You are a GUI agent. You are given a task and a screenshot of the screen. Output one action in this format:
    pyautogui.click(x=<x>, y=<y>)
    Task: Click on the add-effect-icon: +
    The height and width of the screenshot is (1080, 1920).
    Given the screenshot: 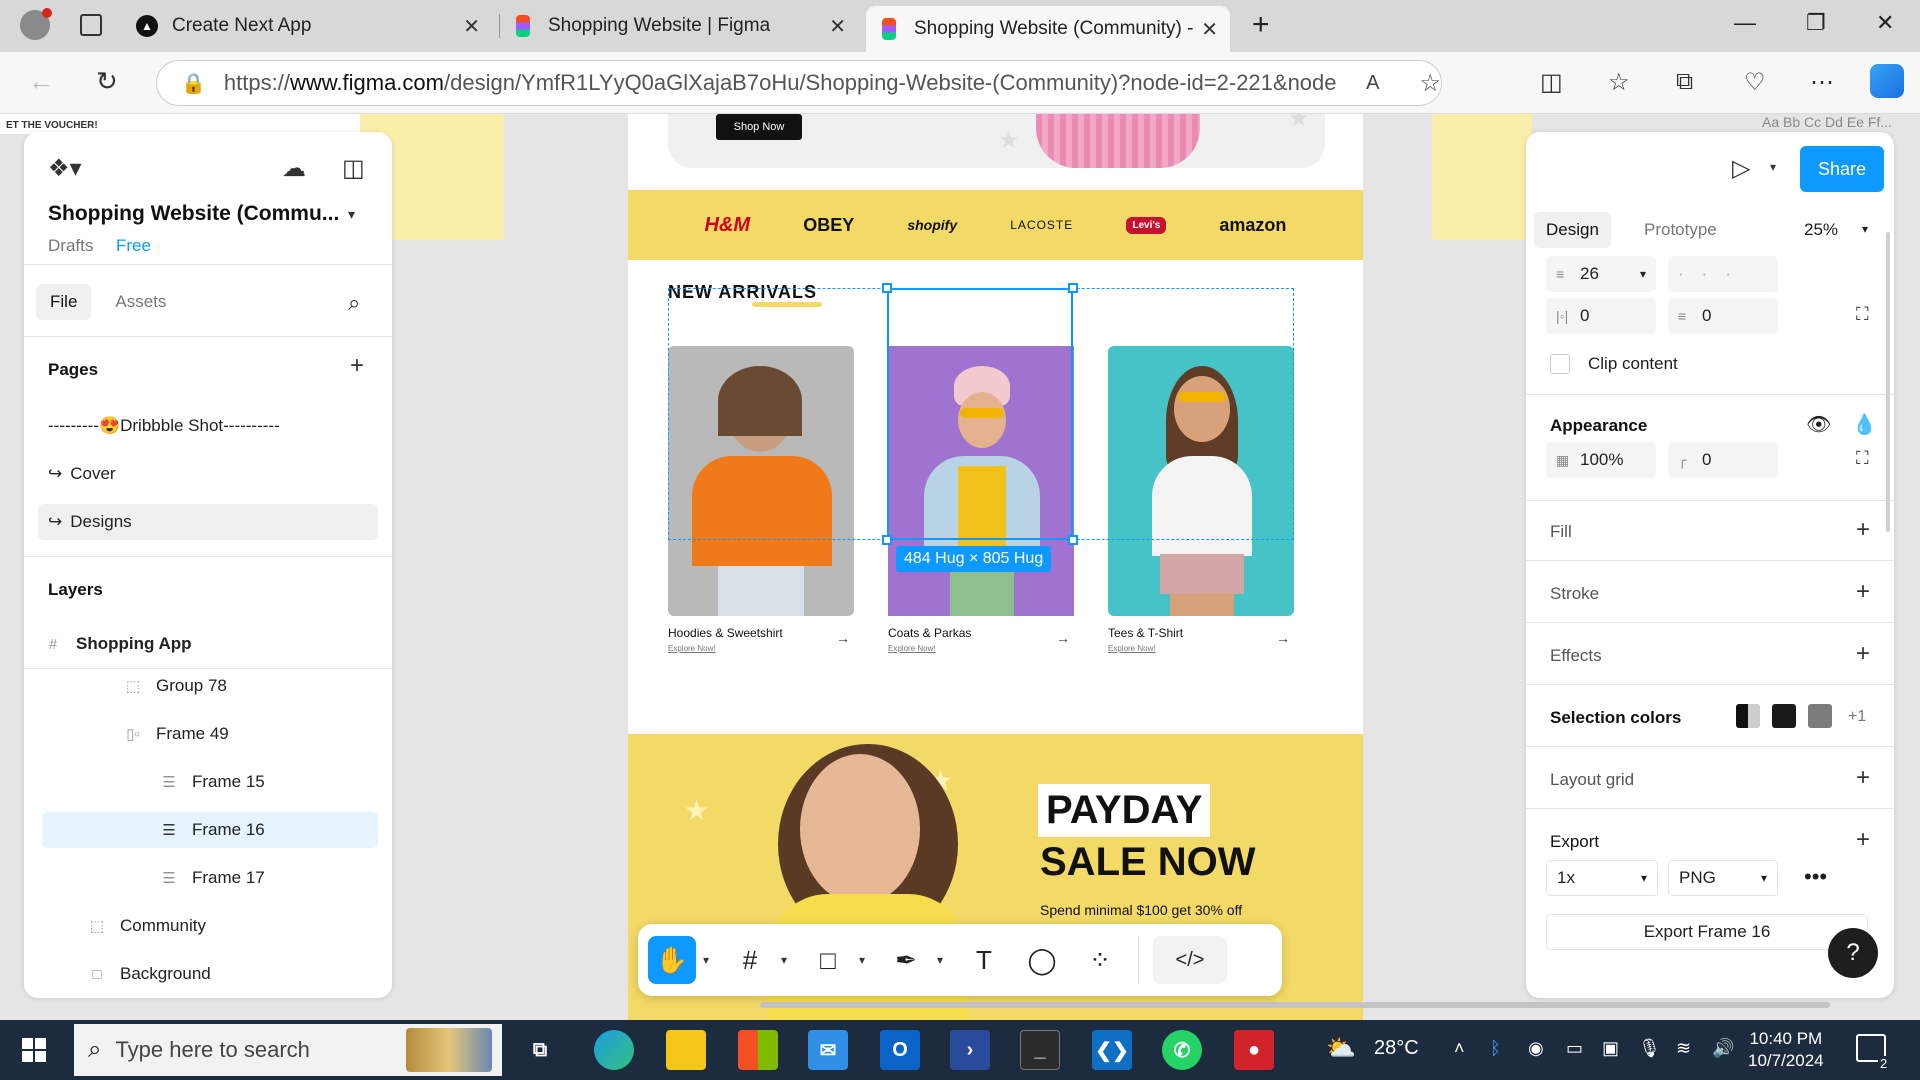 What is the action you would take?
    pyautogui.click(x=1863, y=654)
    